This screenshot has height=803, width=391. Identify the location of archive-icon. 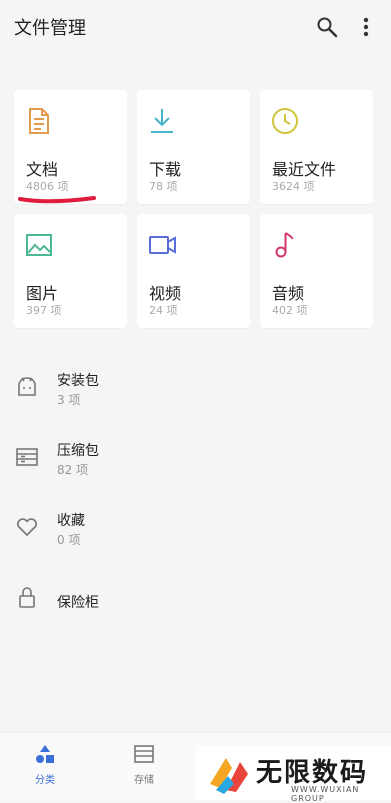
(27, 457).